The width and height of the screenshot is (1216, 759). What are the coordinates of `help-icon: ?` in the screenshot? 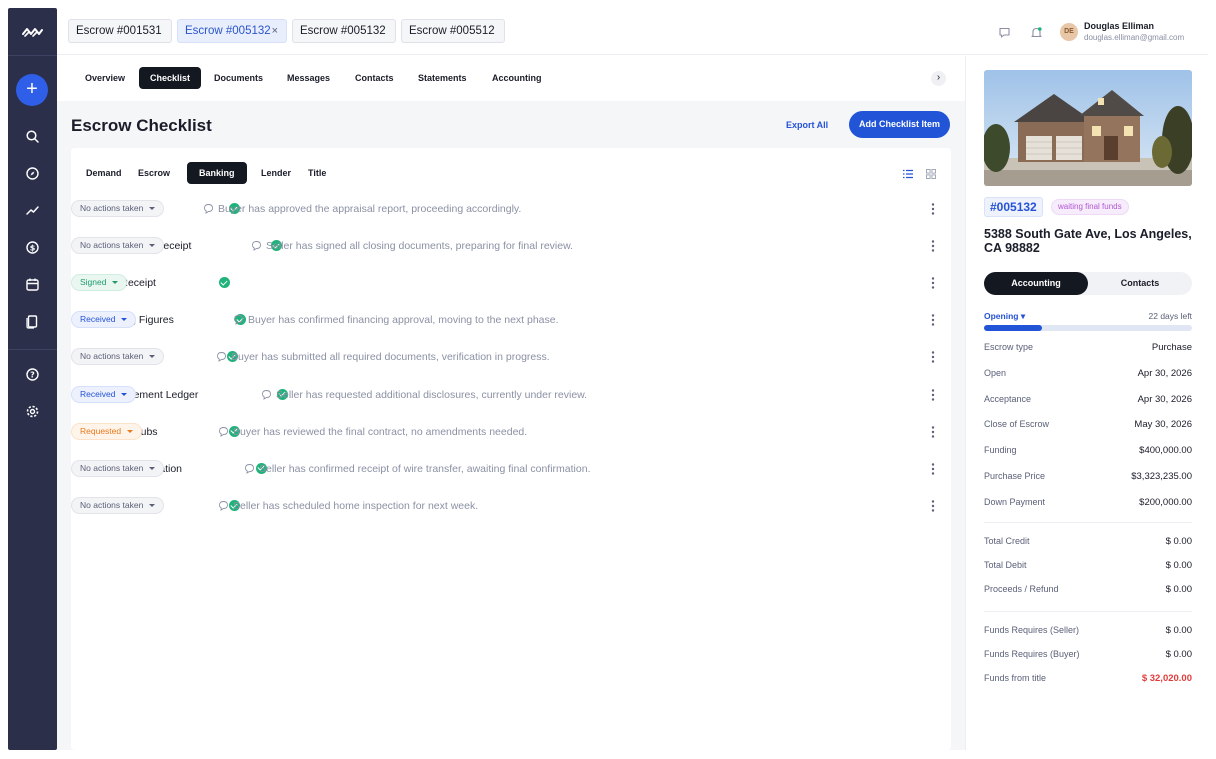 It's located at (32, 374).